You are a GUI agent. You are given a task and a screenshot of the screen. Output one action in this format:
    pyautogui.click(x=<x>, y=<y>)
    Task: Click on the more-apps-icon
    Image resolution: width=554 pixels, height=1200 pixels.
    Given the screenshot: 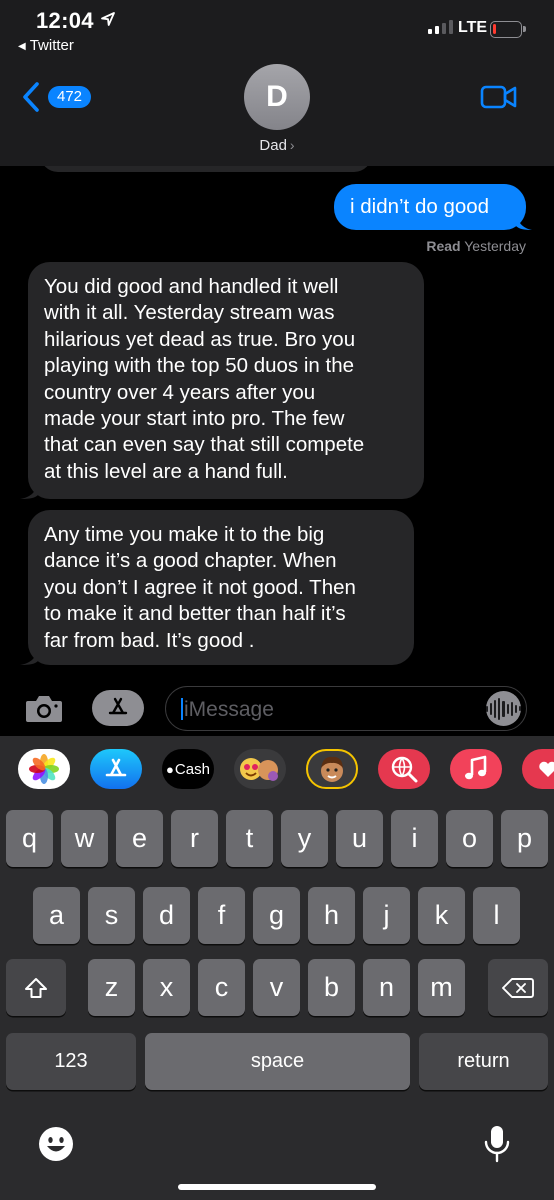 What is the action you would take?
    pyautogui.click(x=538, y=769)
    